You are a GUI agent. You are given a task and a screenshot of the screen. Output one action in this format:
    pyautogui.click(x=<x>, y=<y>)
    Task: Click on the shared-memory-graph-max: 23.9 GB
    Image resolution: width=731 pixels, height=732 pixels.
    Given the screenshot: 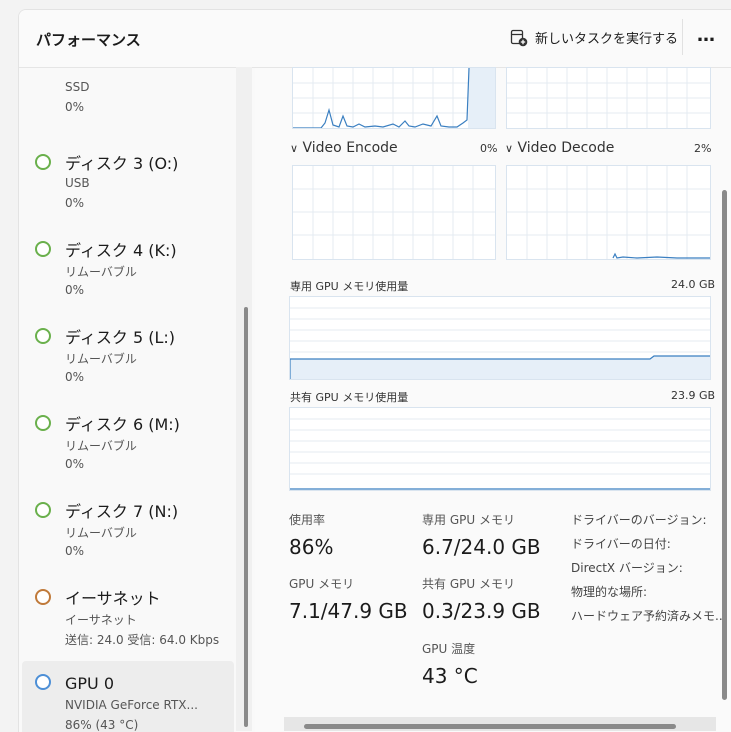 What is the action you would take?
    pyautogui.click(x=693, y=395)
    